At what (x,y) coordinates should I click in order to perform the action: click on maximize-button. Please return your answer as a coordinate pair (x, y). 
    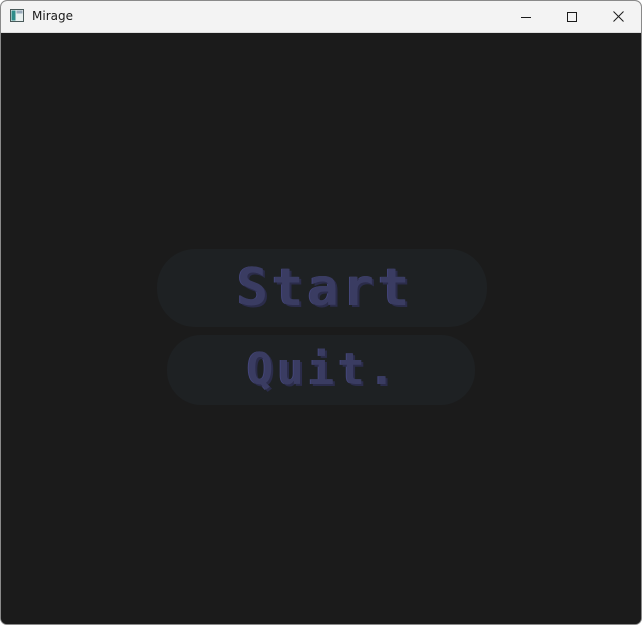
    Looking at the image, I should click on (572, 16).